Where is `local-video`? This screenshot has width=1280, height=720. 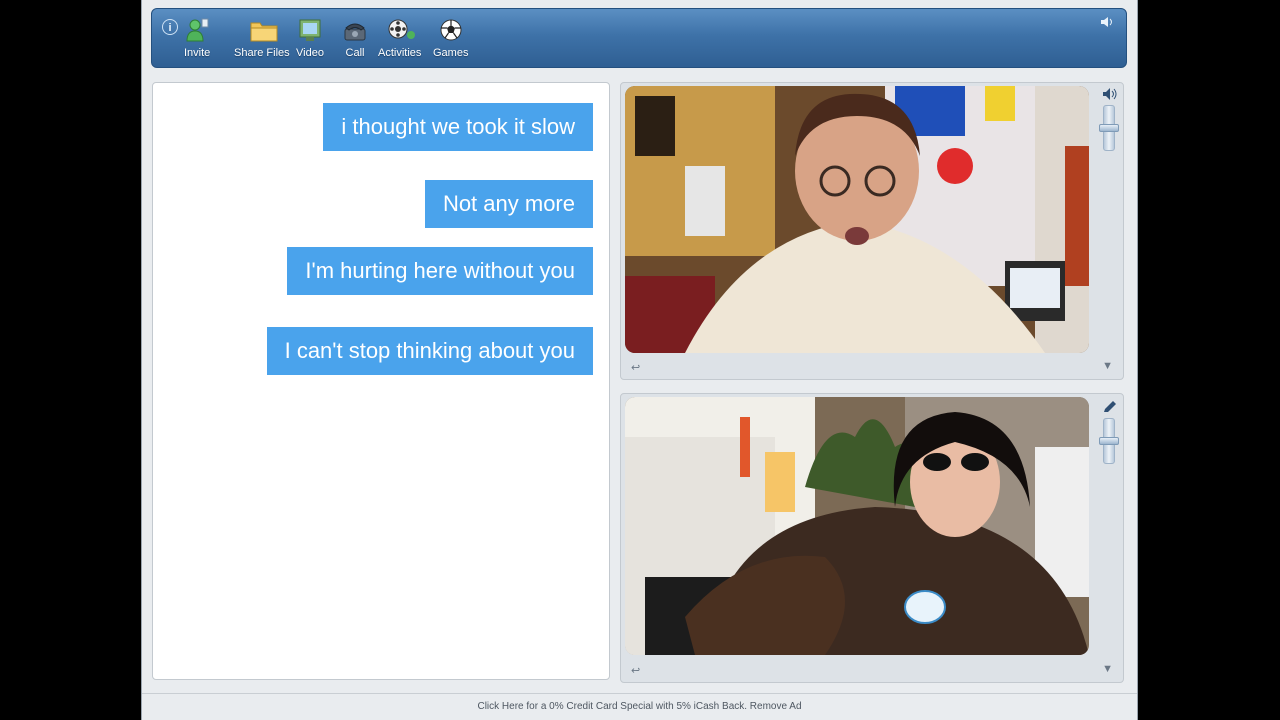 local-video is located at coordinates (857, 526).